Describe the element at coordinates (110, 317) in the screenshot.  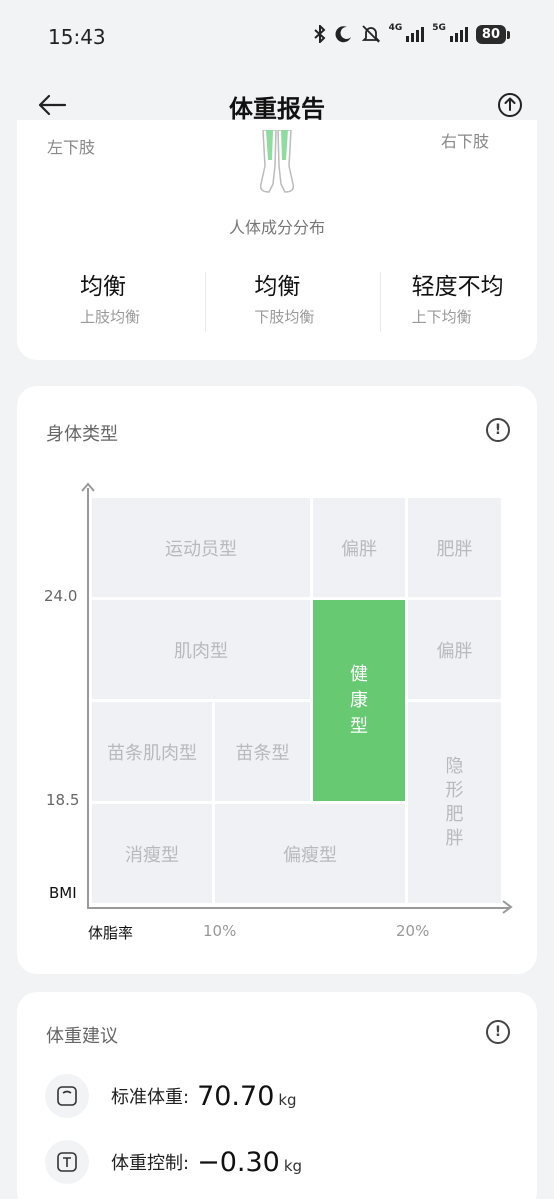
I see `balance-label: 上肢均衡` at that location.